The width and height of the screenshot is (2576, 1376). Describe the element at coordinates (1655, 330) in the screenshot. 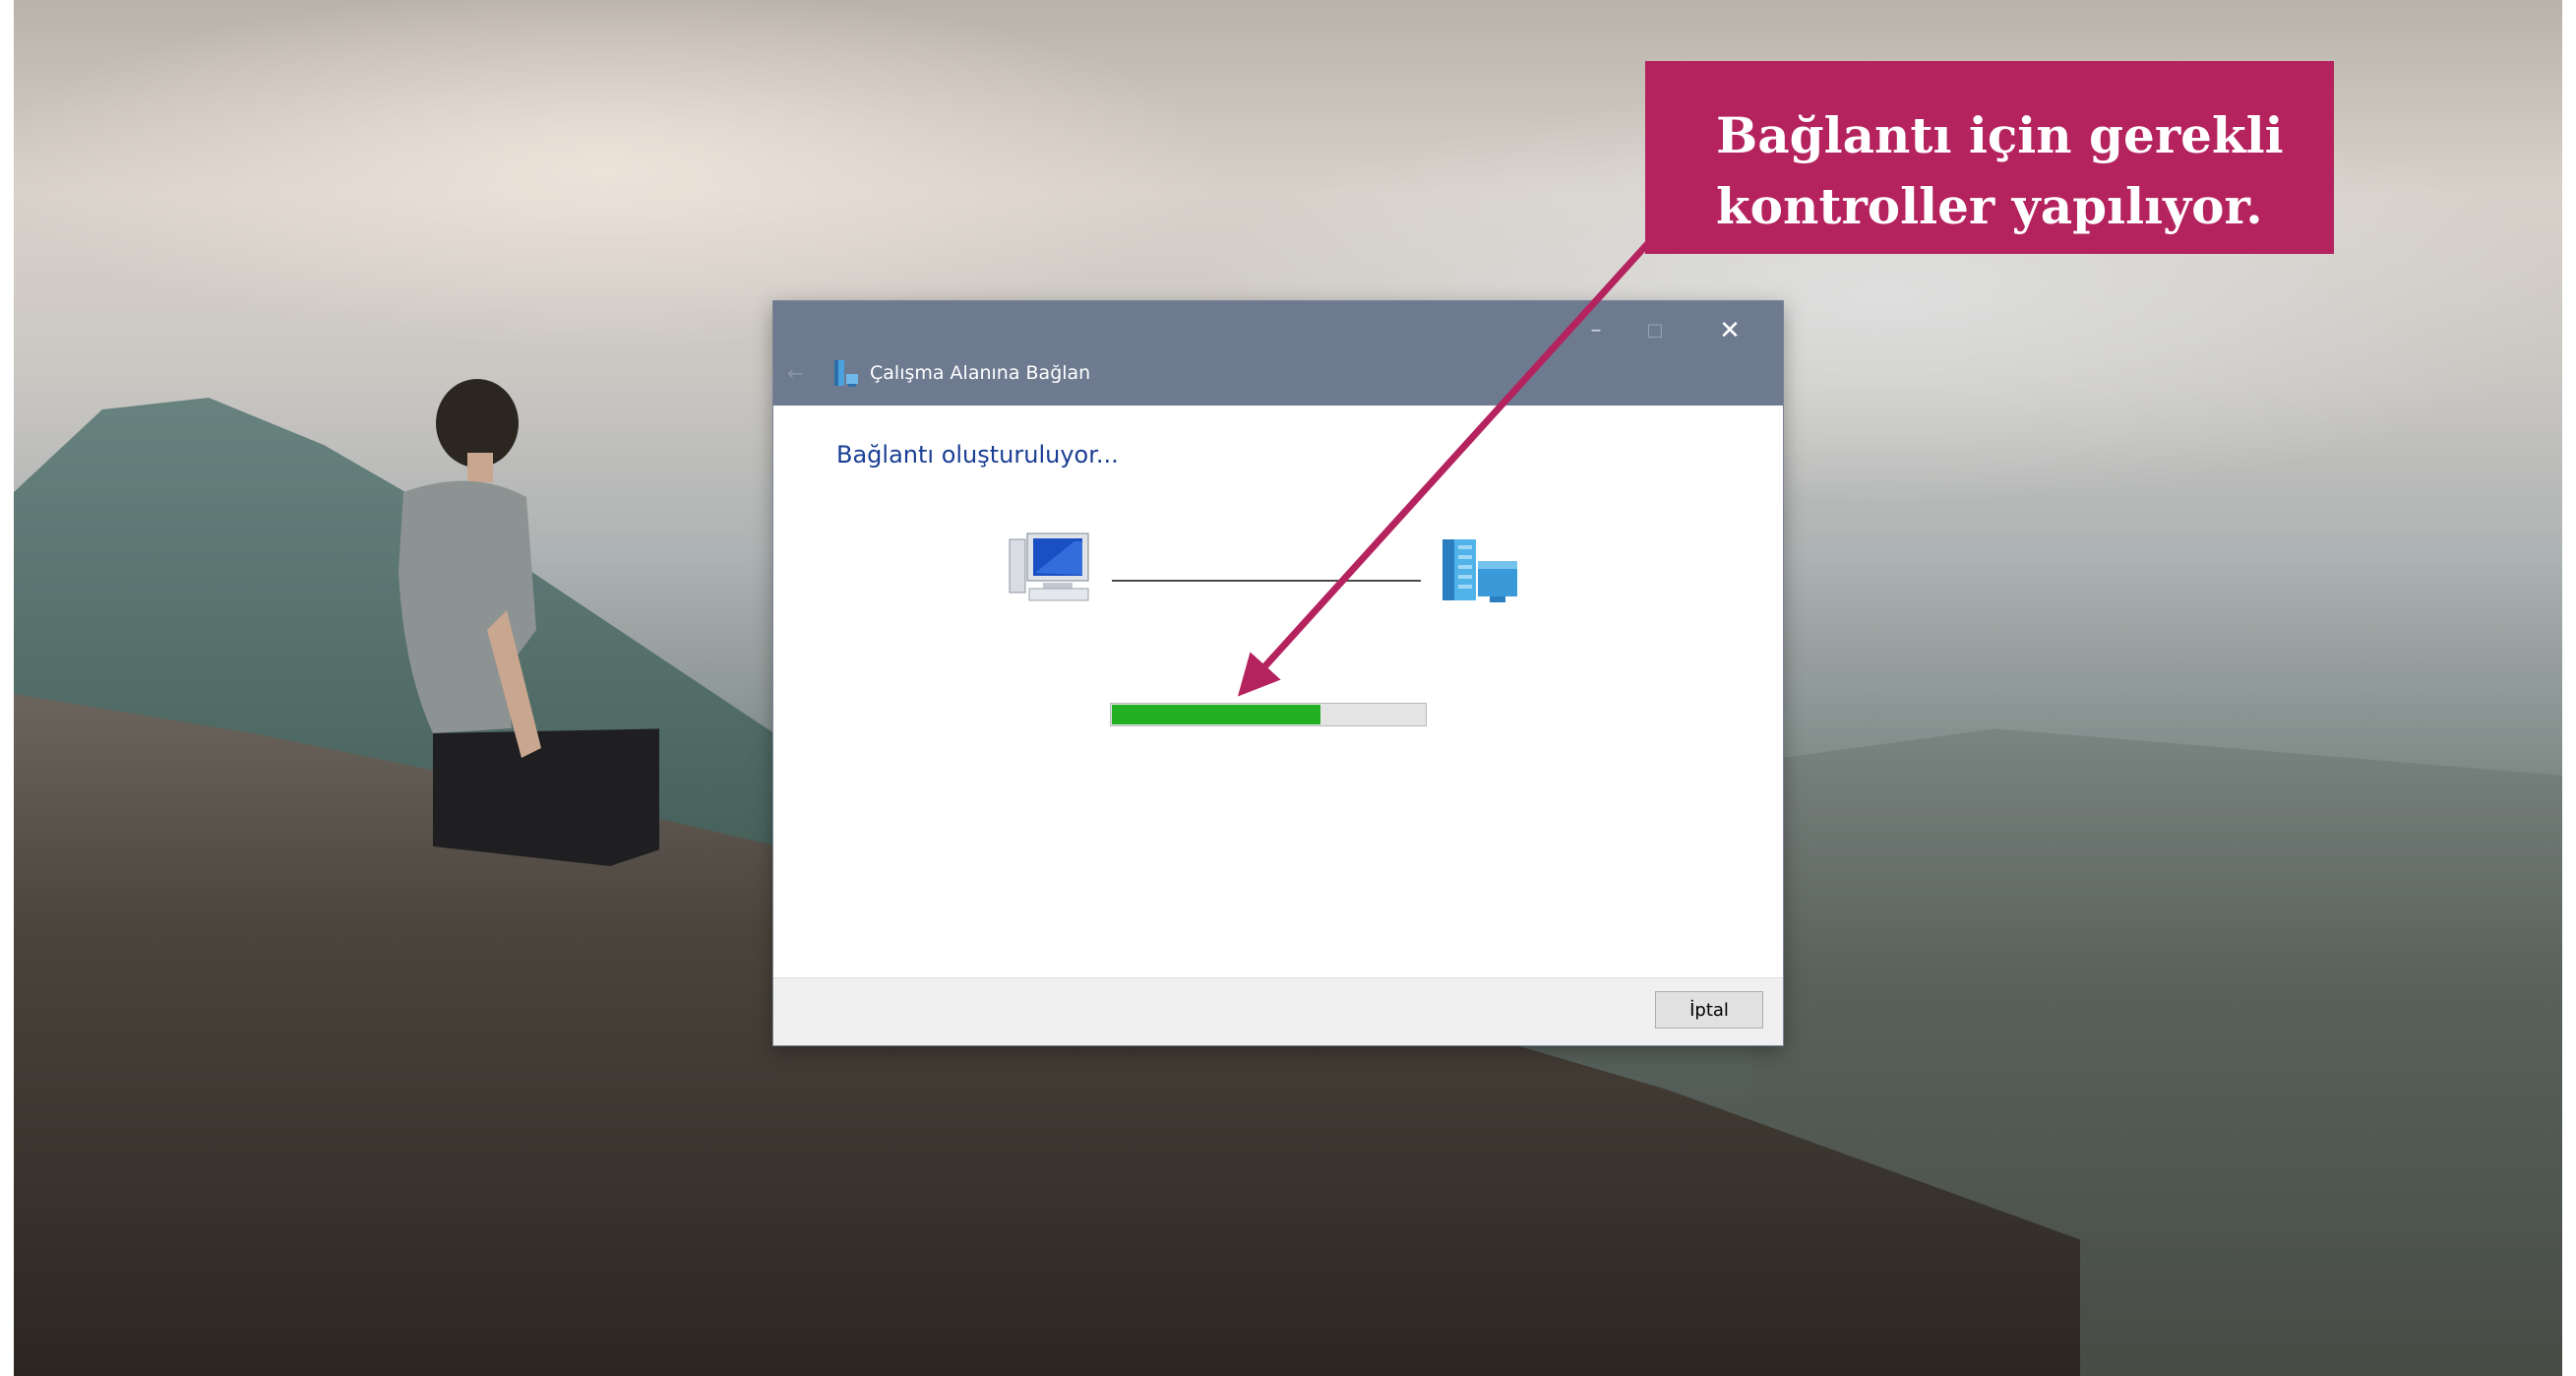

I see `maximize-button: □` at that location.